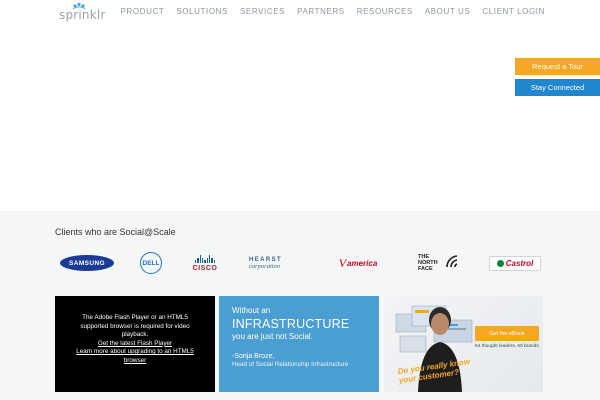 The height and width of the screenshot is (400, 600). What do you see at coordinates (135, 352) in the screenshot?
I see `html5-upgrade-link: Learn more about upgrading to an HTML5` at bounding box center [135, 352].